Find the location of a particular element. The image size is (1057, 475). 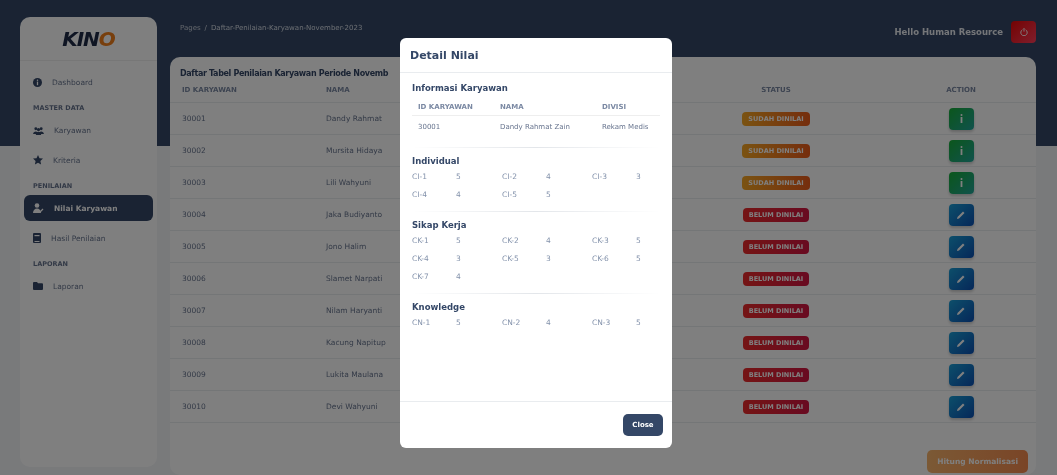

dialog-title: Detail Nilai is located at coordinates (444, 55).